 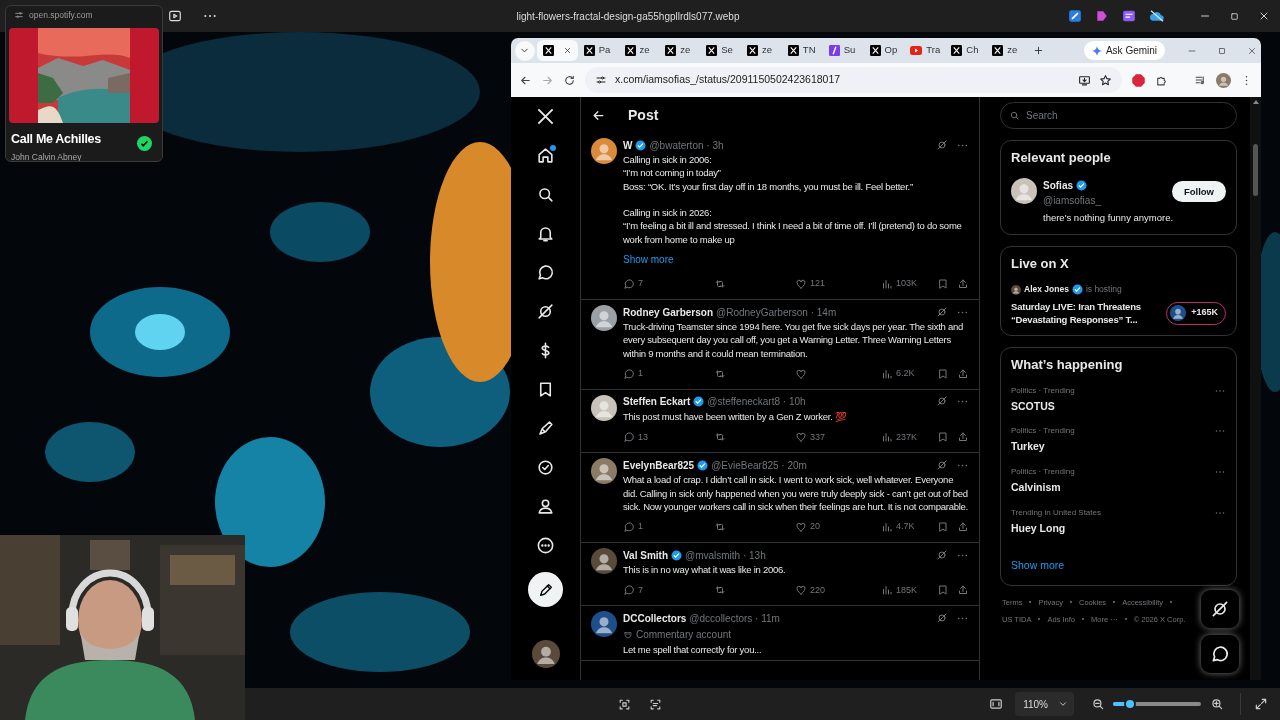 I want to click on crop-icon, so click(x=624, y=704).